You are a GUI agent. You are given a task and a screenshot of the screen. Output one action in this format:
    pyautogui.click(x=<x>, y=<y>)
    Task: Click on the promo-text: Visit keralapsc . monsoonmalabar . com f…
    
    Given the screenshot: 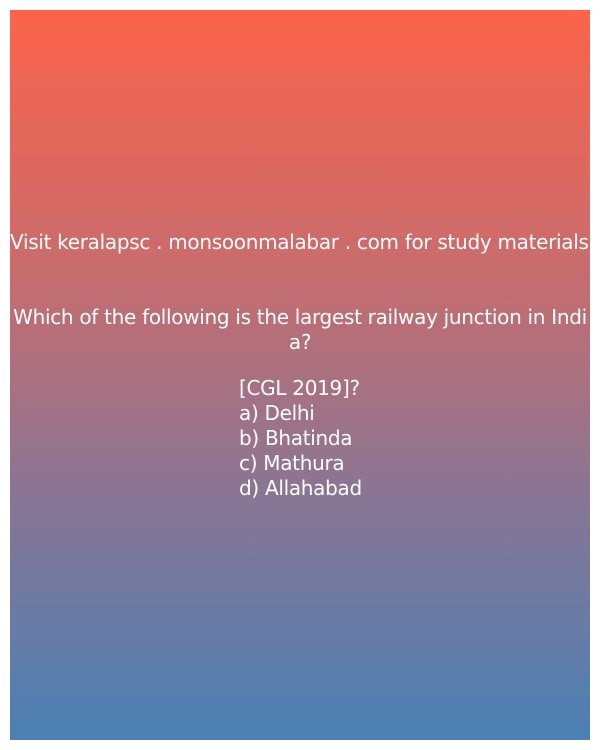 What is the action you would take?
    pyautogui.click(x=299, y=242)
    